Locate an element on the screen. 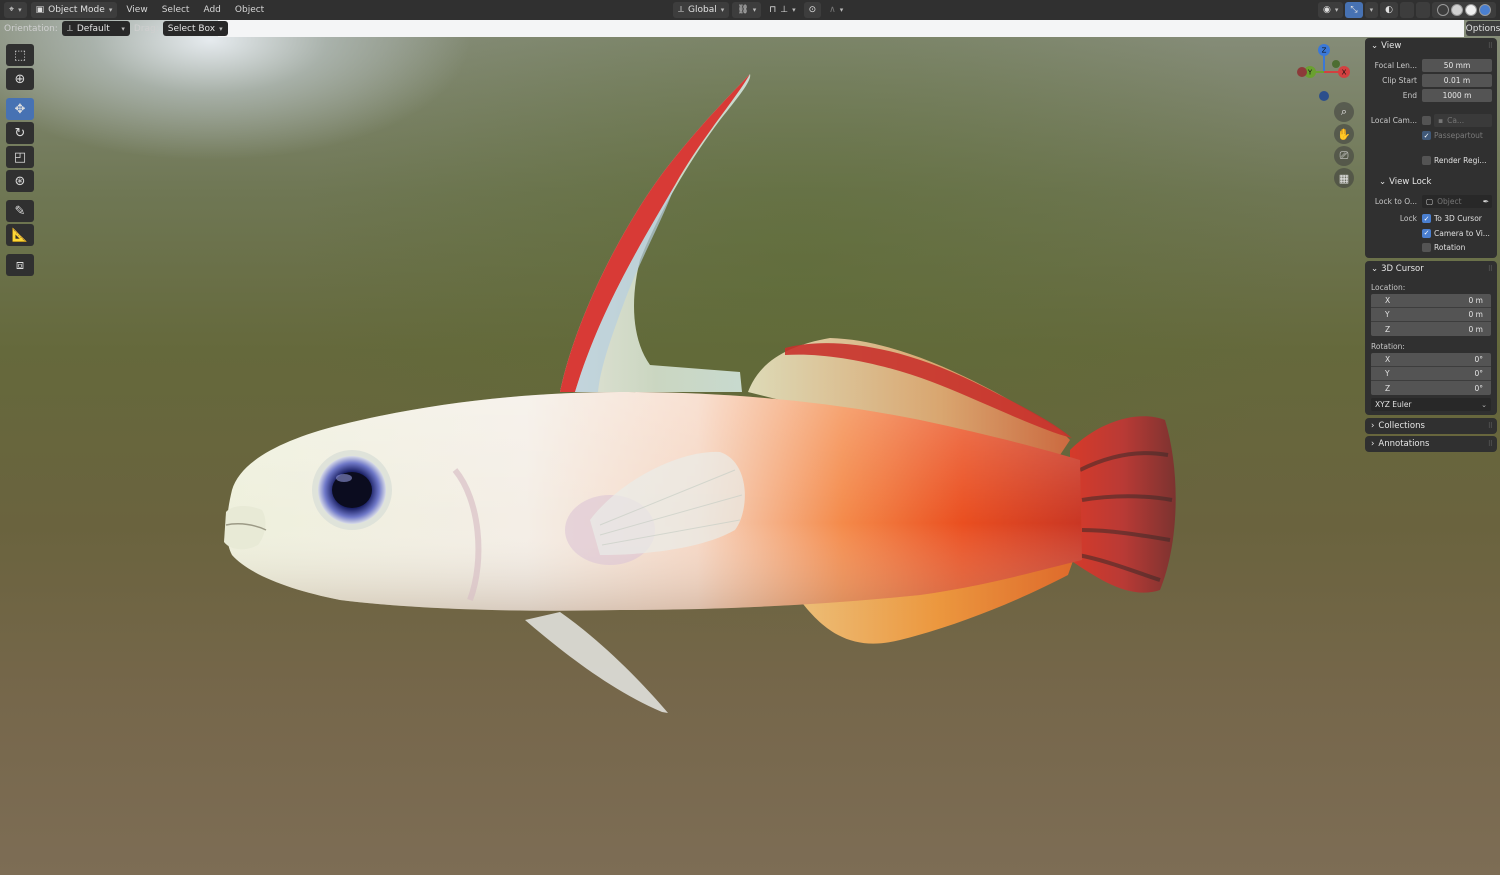  rotation-y-field: Y 0° is located at coordinates (1431, 374).